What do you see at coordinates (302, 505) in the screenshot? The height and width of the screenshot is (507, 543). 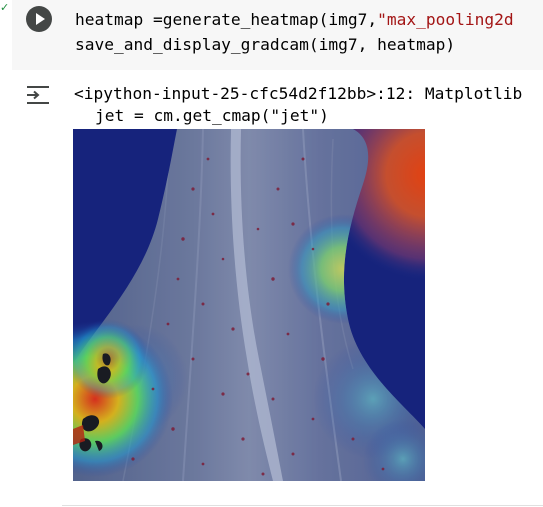 I see `output-divider` at bounding box center [302, 505].